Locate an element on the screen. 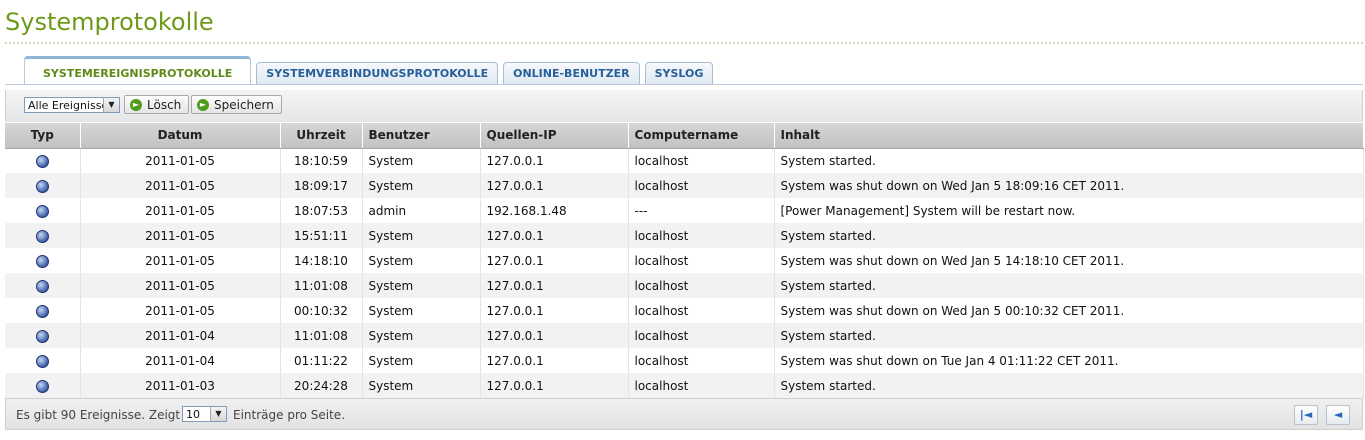 This screenshot has height=440, width=1365. entries-per-page-text: Einträge pro Seite. is located at coordinates (289, 415).